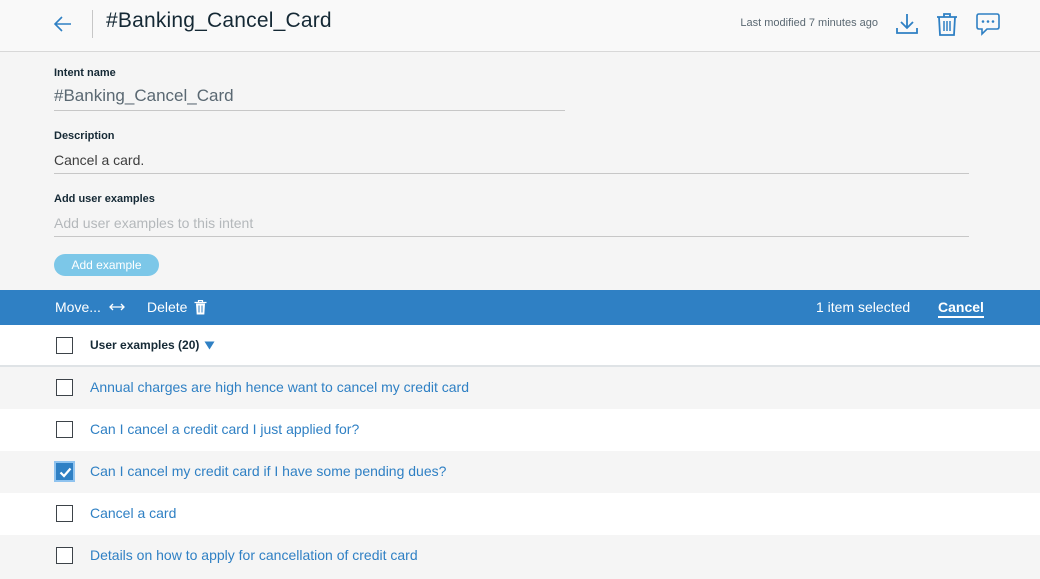 Image resolution: width=1040 pixels, height=579 pixels. Describe the element at coordinates (92, 24) in the screenshot. I see `header-divider` at that location.